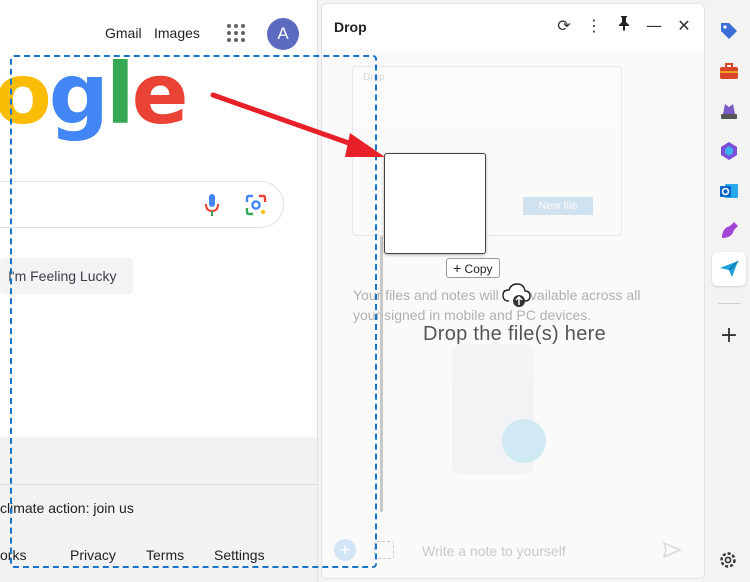  Describe the element at coordinates (384, 550) in the screenshot. I see `screenshot-icon` at that location.